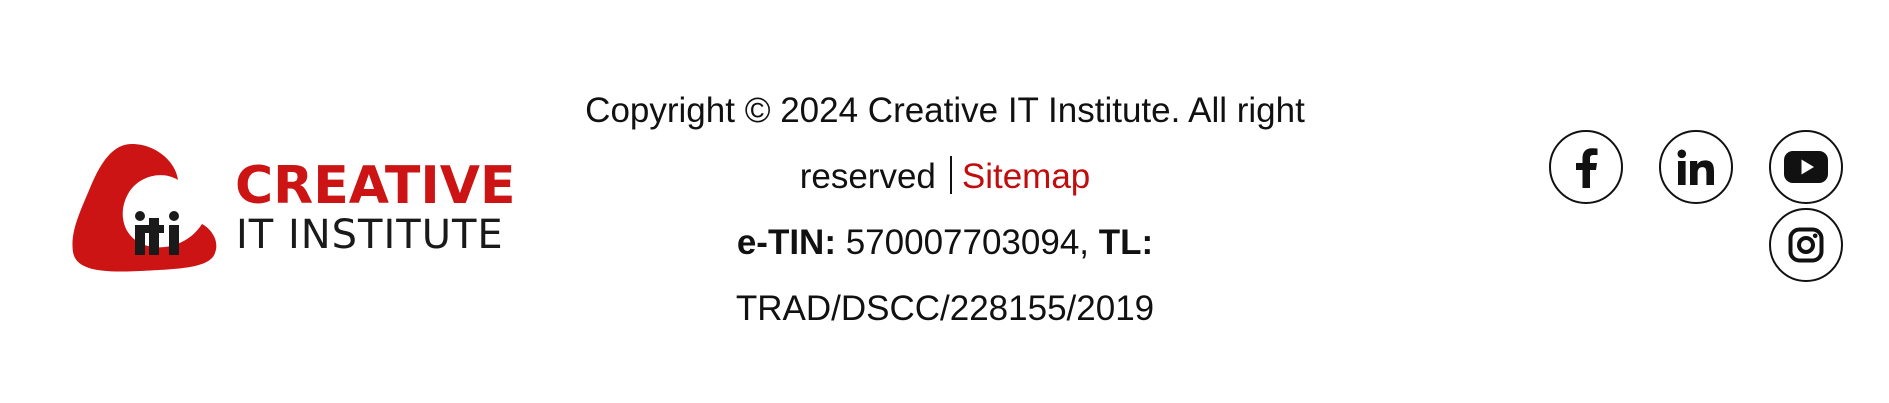  I want to click on instagram-button, so click(1806, 245).